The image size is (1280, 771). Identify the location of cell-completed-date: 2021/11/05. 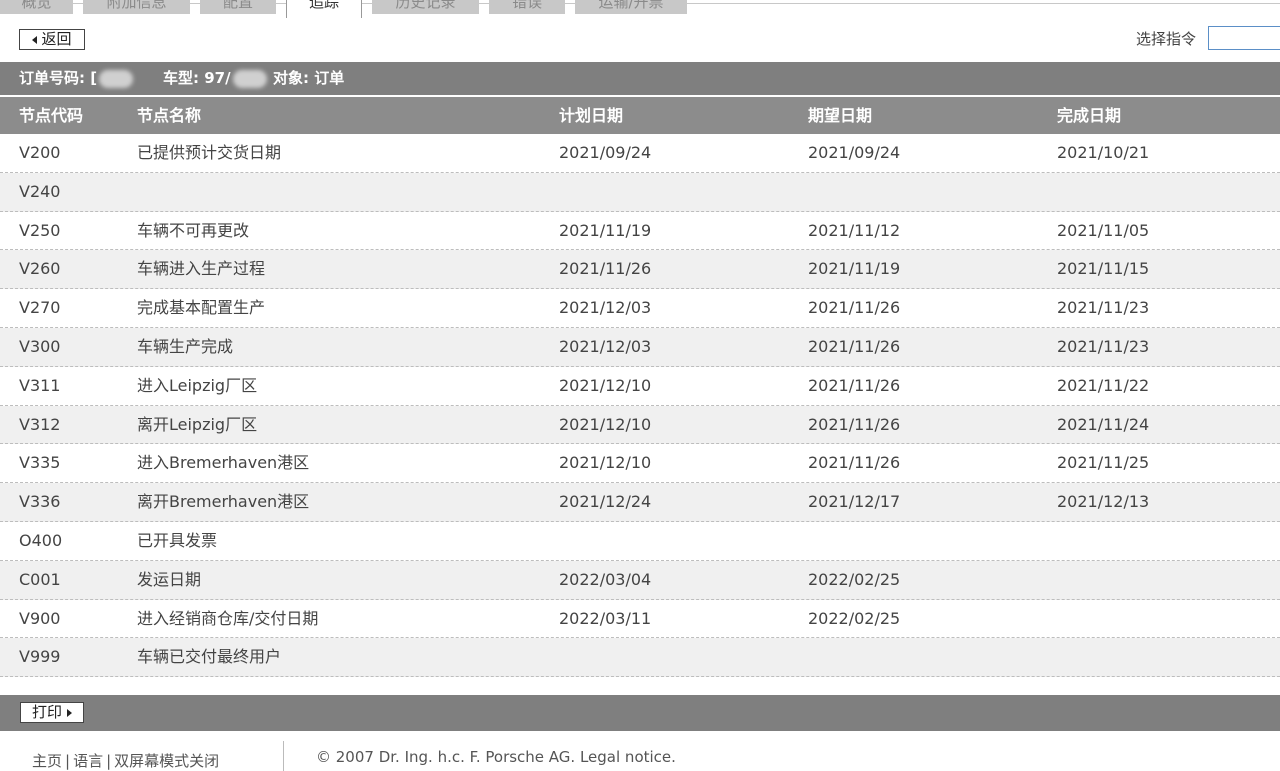
(1103, 230).